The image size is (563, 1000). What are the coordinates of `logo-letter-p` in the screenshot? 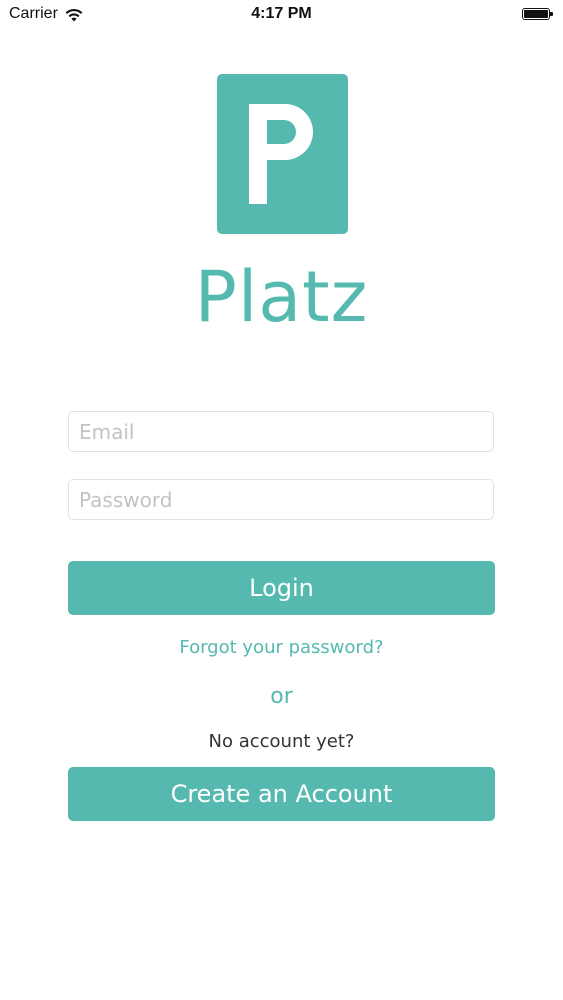 It's located at (281, 154).